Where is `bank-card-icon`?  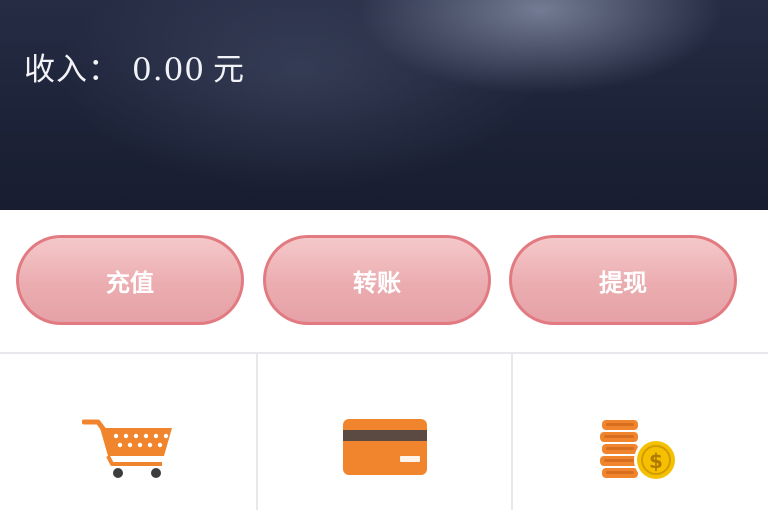
bank-card-icon is located at coordinates (385, 449).